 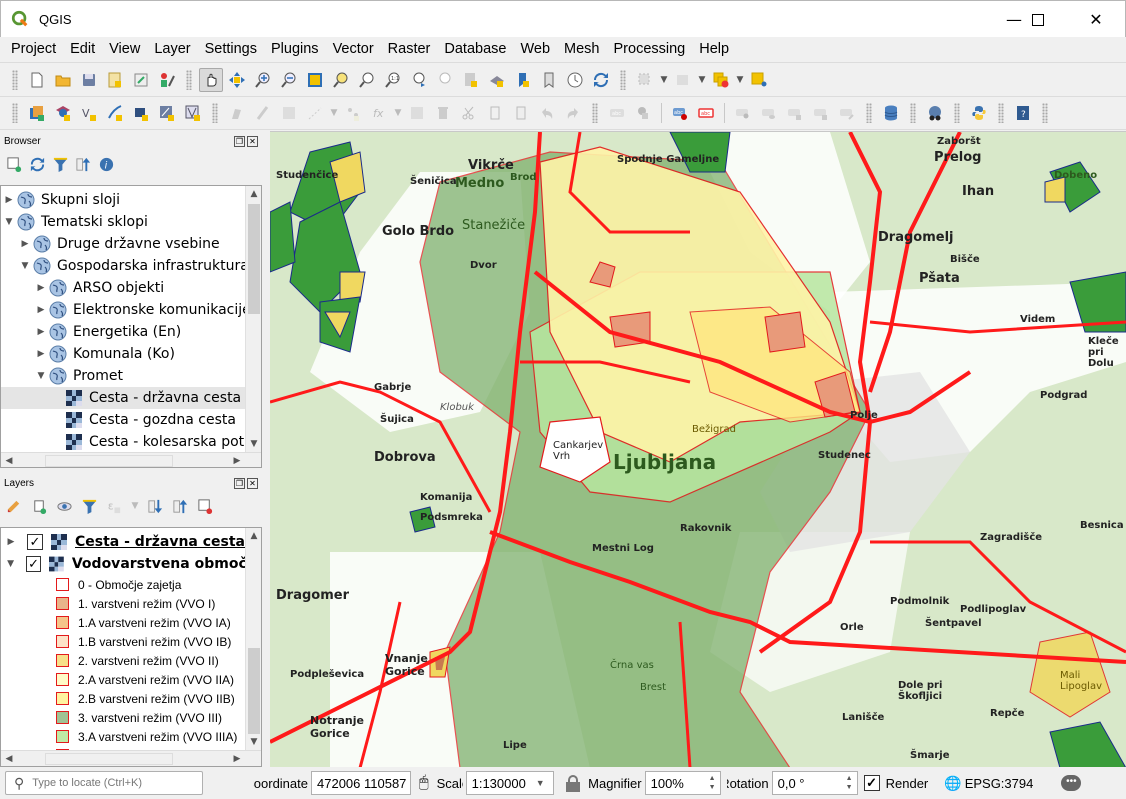 I want to click on lock-scale-icon, so click(x=572, y=783).